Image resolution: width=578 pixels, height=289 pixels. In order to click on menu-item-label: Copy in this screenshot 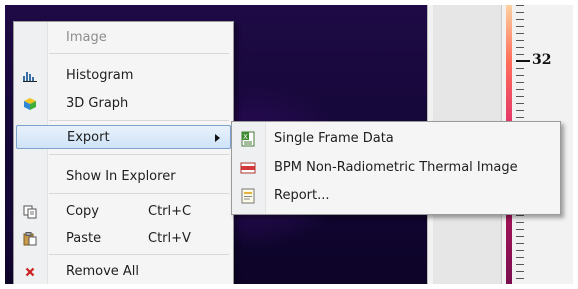, I will do `click(82, 211)`.